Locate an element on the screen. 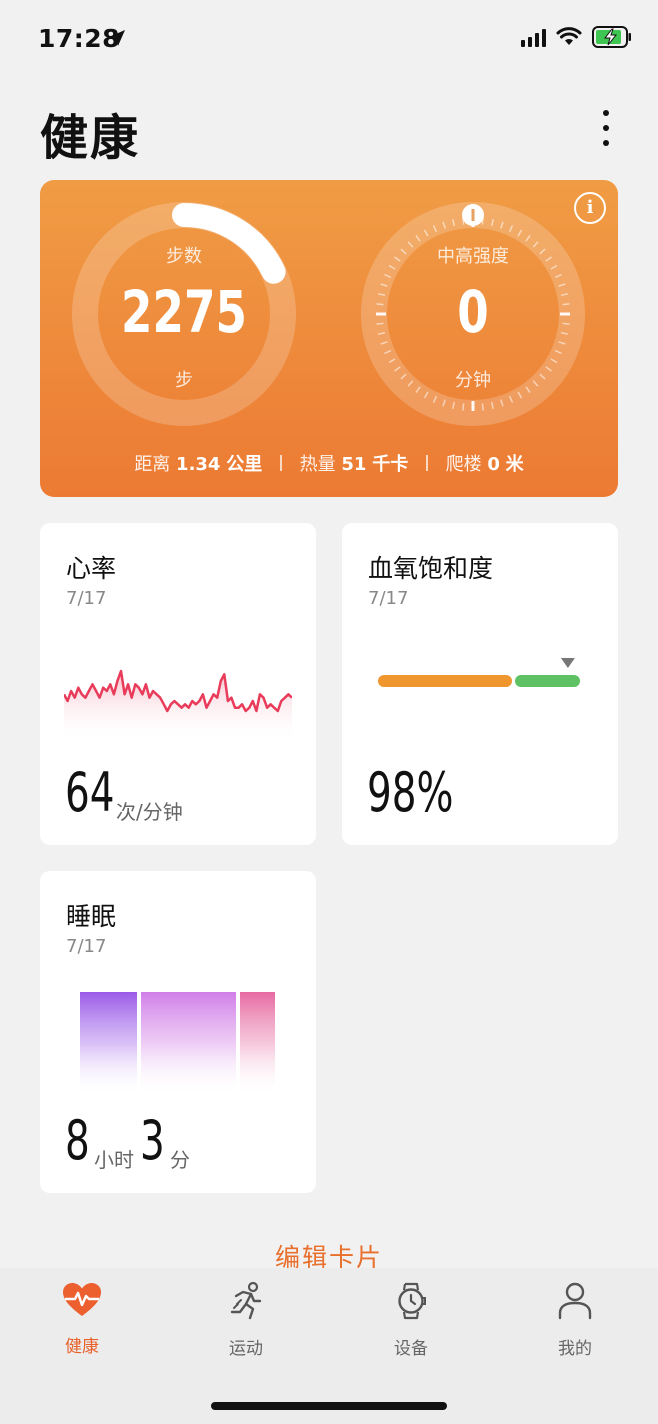 This screenshot has height=1424, width=658. sleep-title: 睡眠 is located at coordinates (91, 916).